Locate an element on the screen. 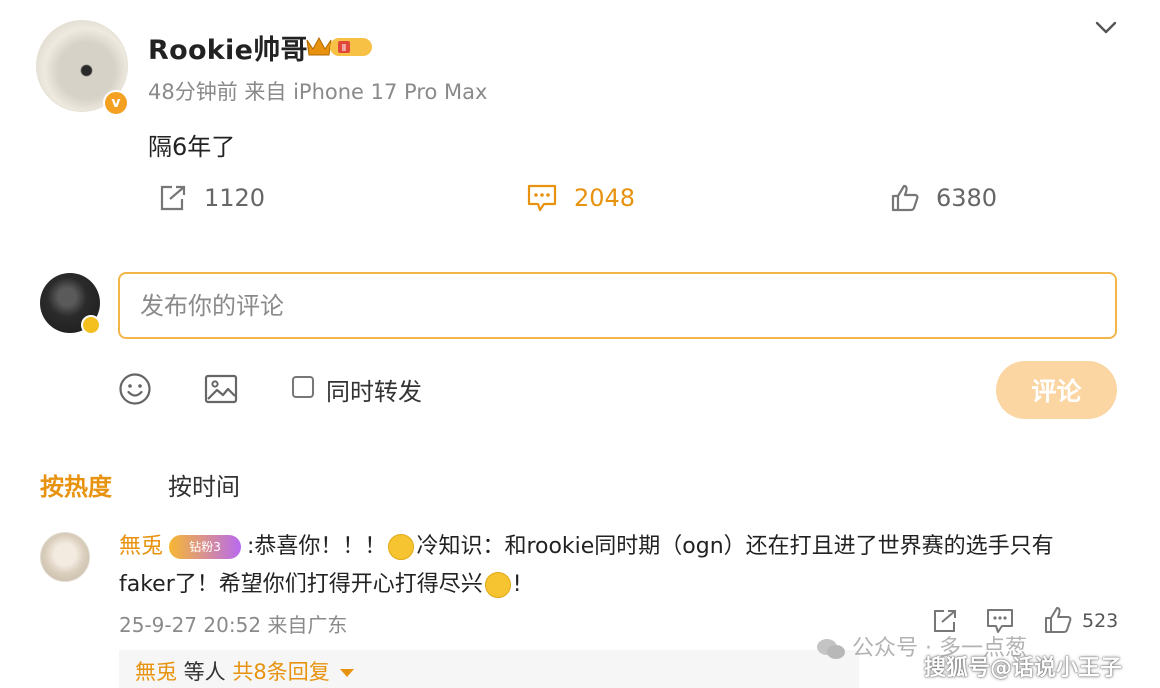 This screenshot has width=1160, height=688. like-button: 6380 is located at coordinates (943, 198).